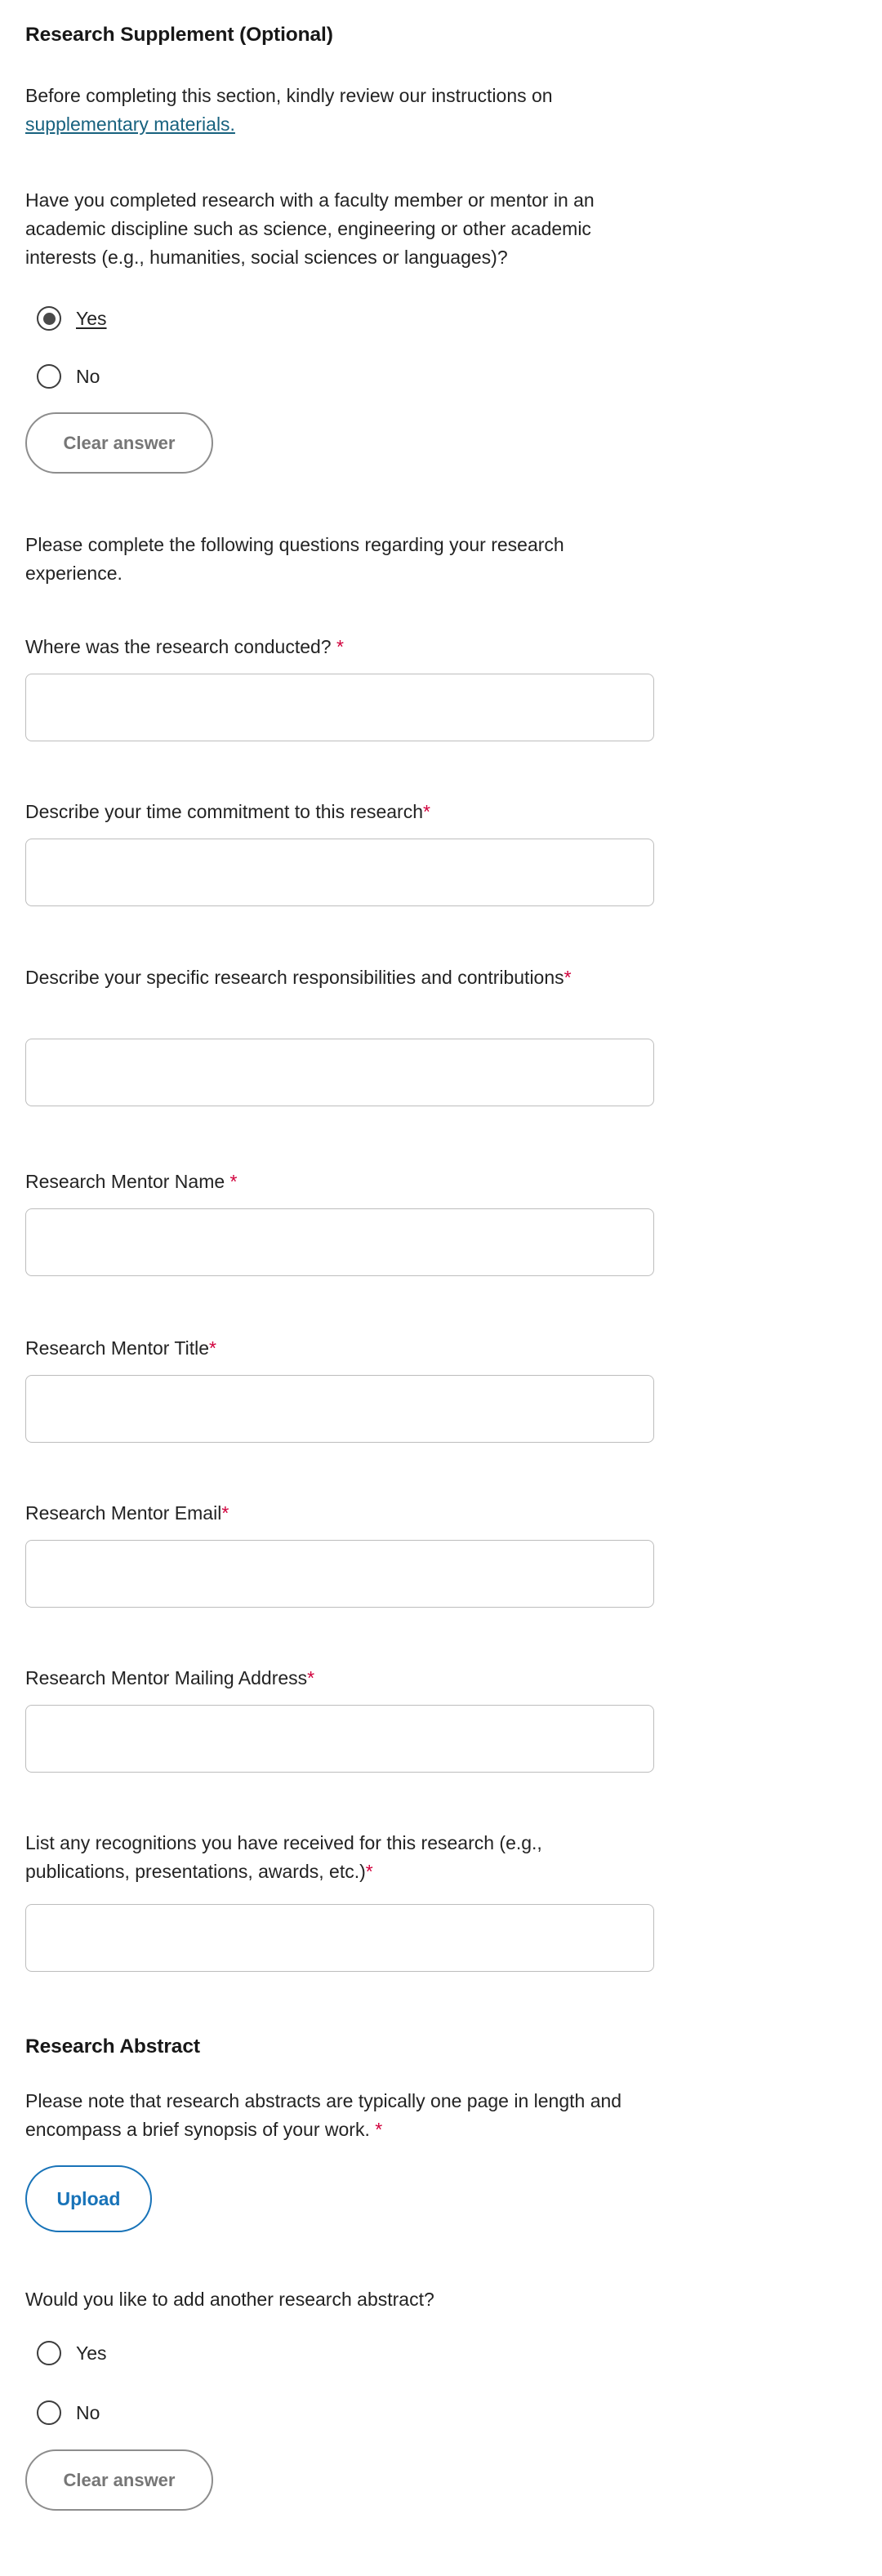 This screenshot has height=2576, width=882. Describe the element at coordinates (339, 1574) in the screenshot. I see `input-mentor-email` at that location.